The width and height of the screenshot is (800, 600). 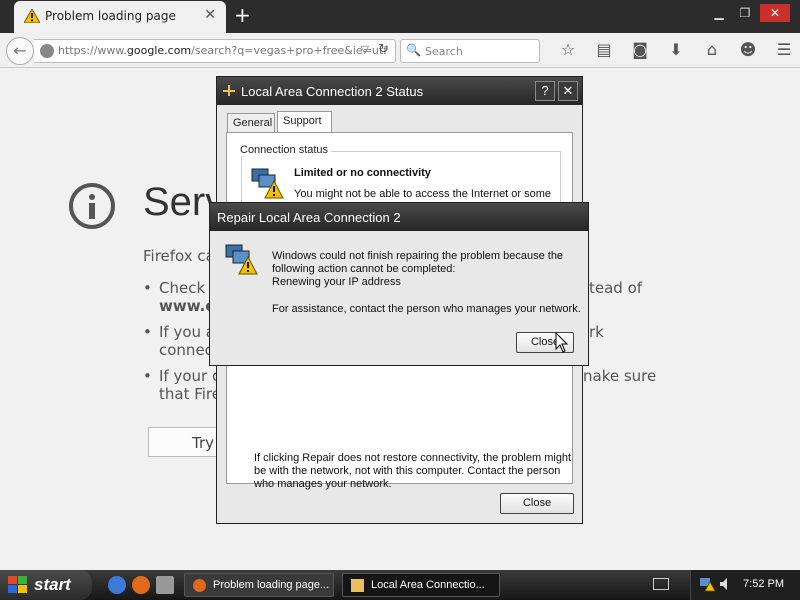 I want to click on info-icon, so click(x=92, y=206).